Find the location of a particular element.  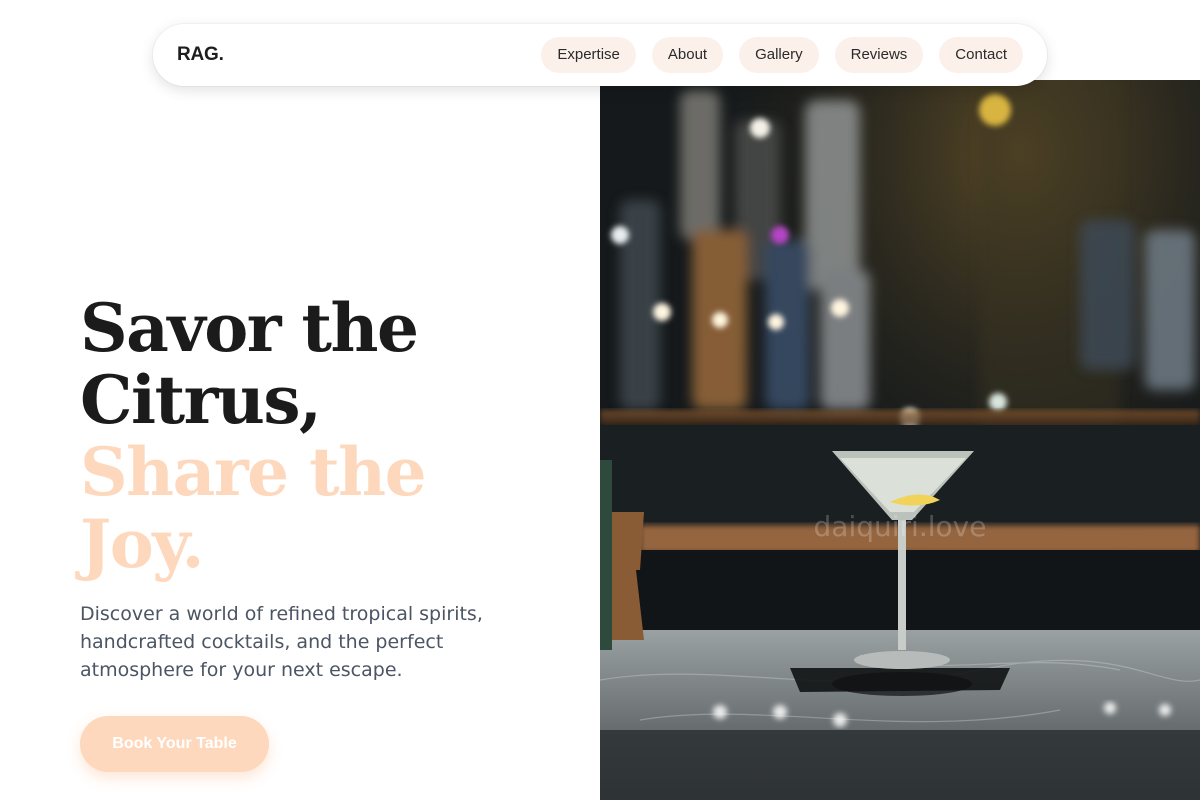

brand-logo: RAG. is located at coordinates (200, 55).